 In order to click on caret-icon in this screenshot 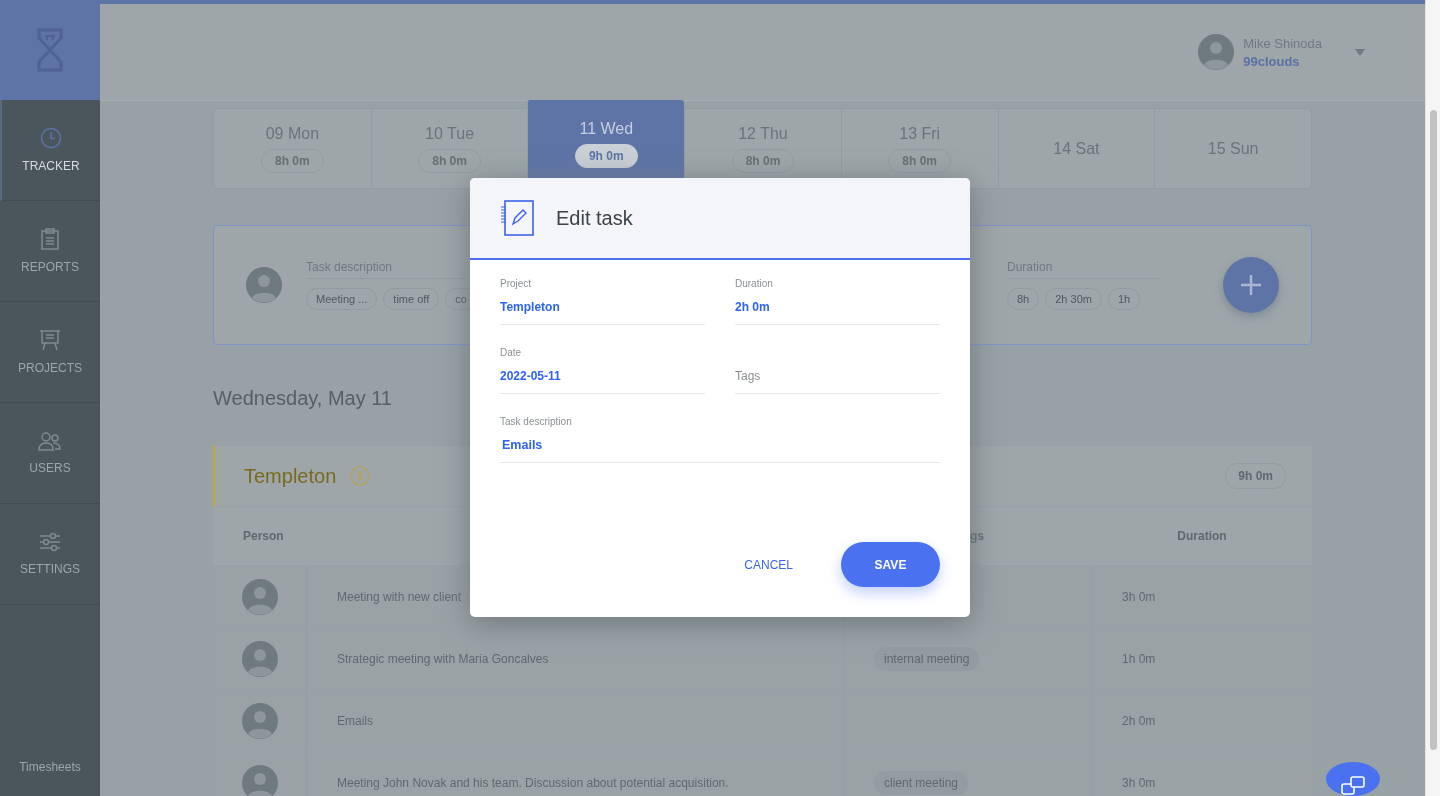, I will do `click(1360, 52)`.